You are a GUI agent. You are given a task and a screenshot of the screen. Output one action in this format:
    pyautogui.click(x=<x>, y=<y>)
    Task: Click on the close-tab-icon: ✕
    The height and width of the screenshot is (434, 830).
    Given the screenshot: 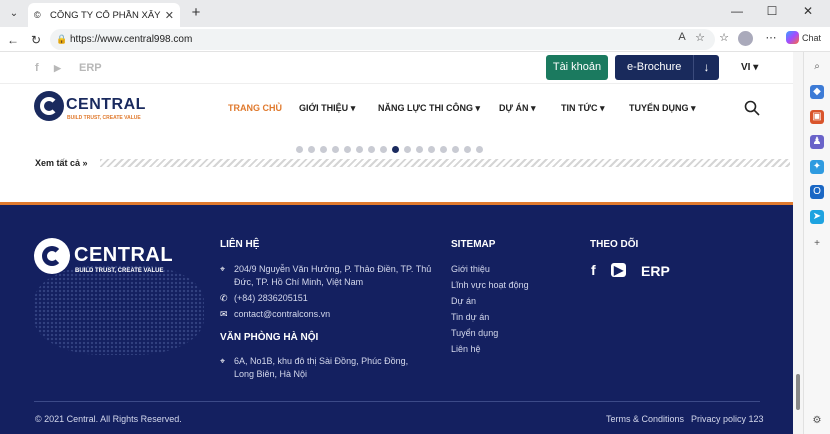 What is the action you would take?
    pyautogui.click(x=169, y=15)
    